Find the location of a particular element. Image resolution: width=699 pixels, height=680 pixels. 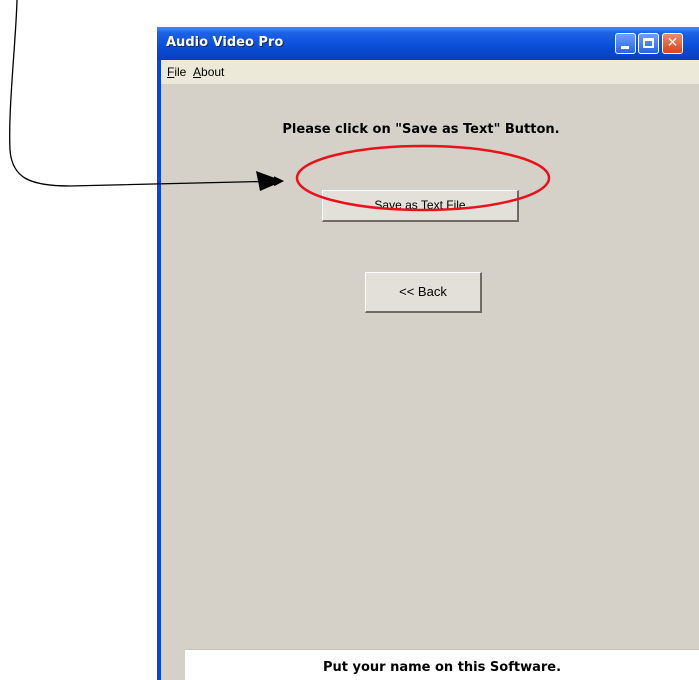

back-button: << Back is located at coordinates (423, 292).